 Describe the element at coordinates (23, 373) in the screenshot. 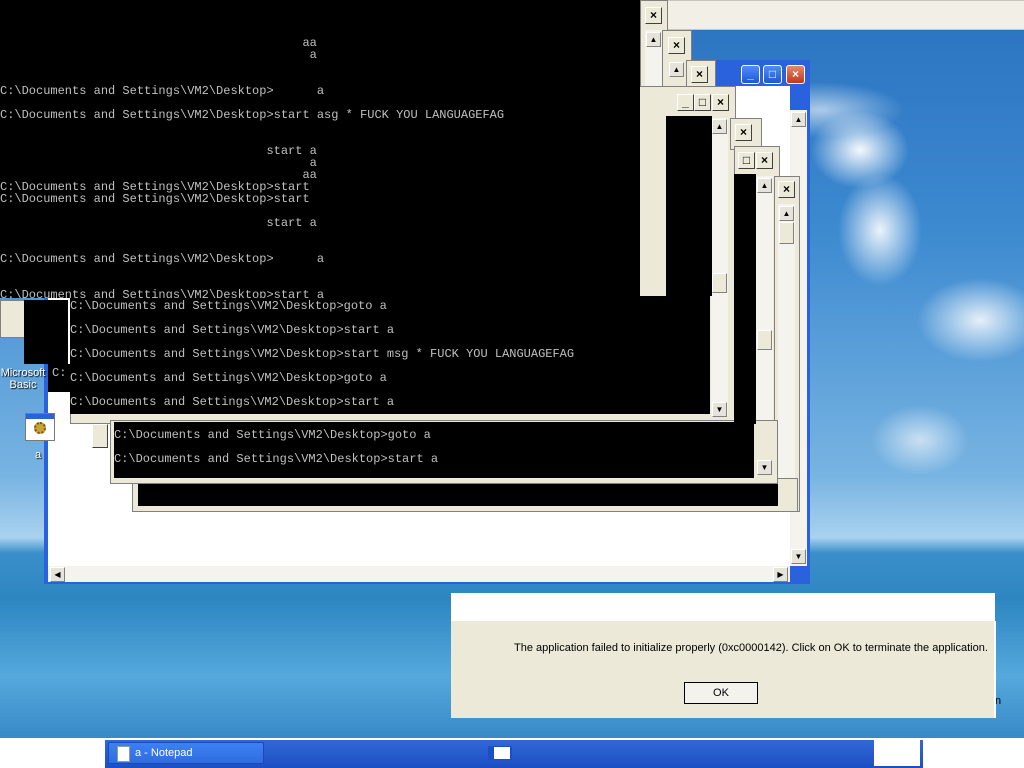

I see `desktop-icon-label-line1: Microsoft` at that location.